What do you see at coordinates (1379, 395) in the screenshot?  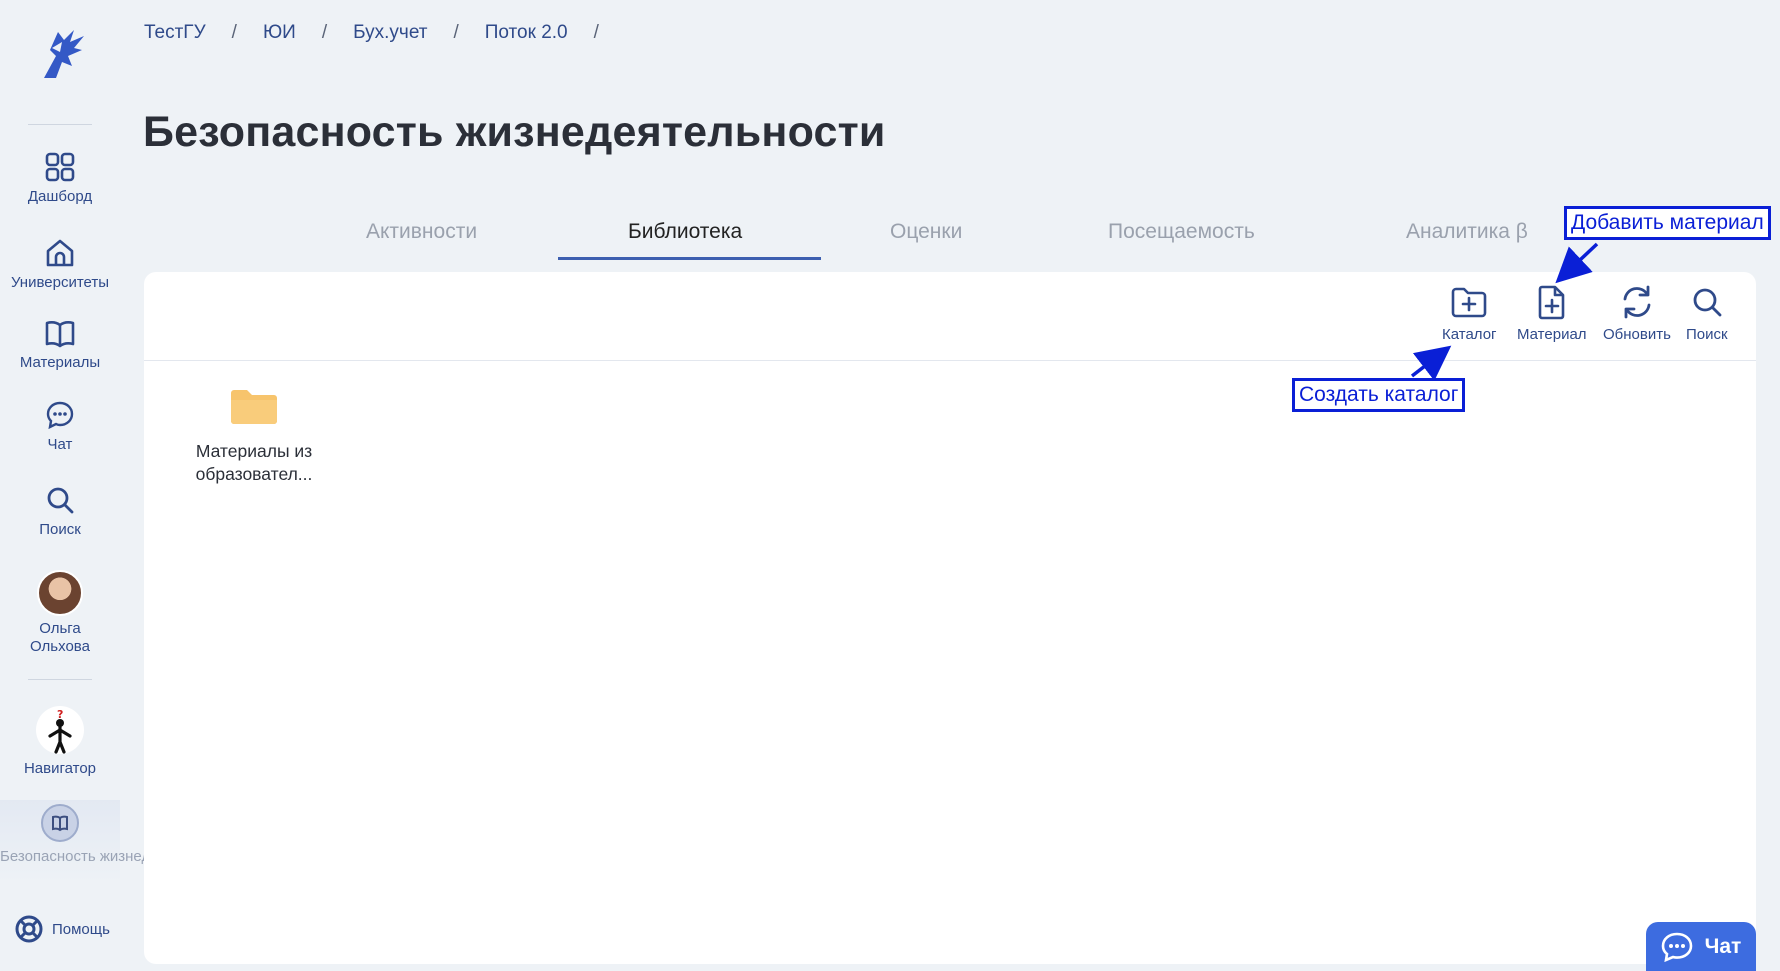 I see `annotation-create-catalog: Создать каталог` at bounding box center [1379, 395].